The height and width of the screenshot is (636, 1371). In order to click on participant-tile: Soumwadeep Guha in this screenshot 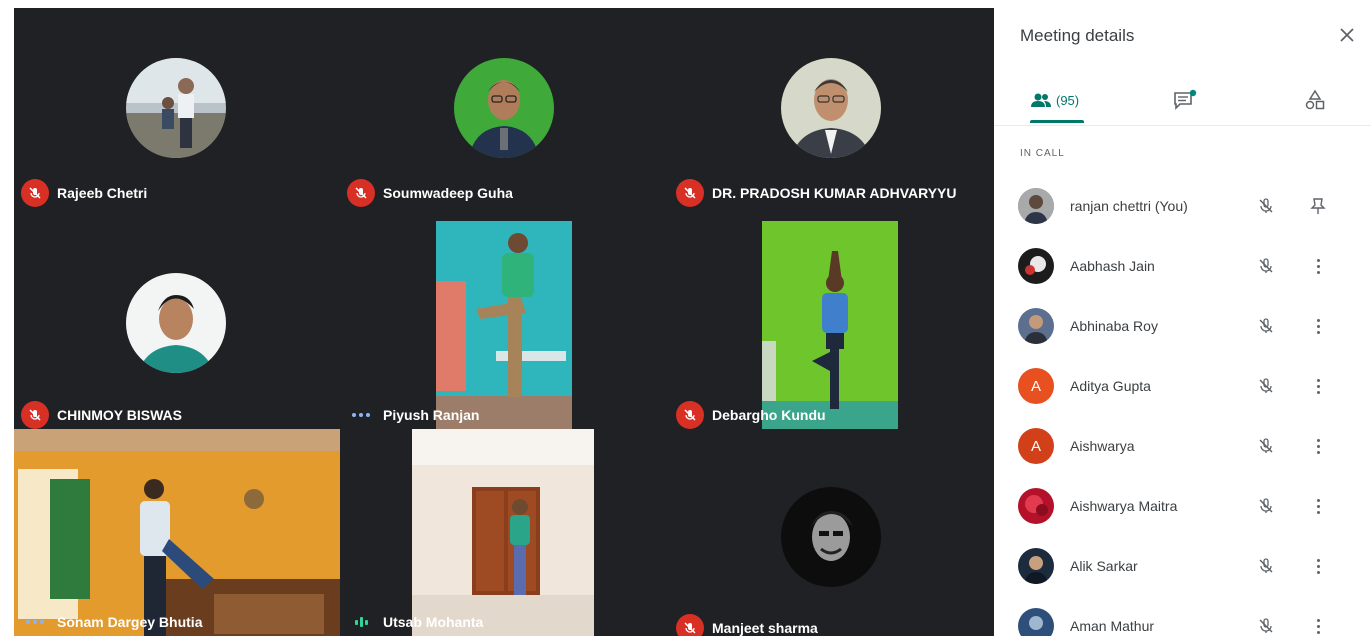, I will do `click(504, 114)`.